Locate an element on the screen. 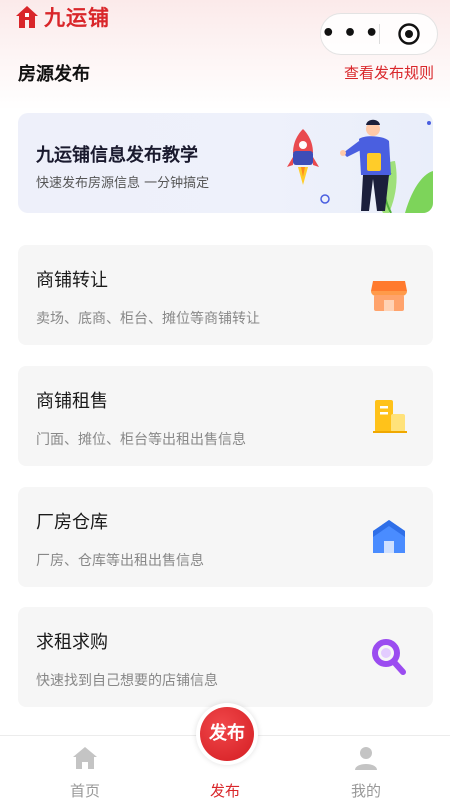 The height and width of the screenshot is (801, 450). house-logo-icon is located at coordinates (27, 17).